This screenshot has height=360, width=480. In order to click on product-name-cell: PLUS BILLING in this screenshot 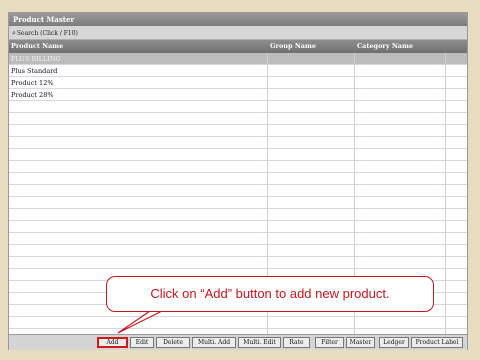, I will do `click(36, 59)`.